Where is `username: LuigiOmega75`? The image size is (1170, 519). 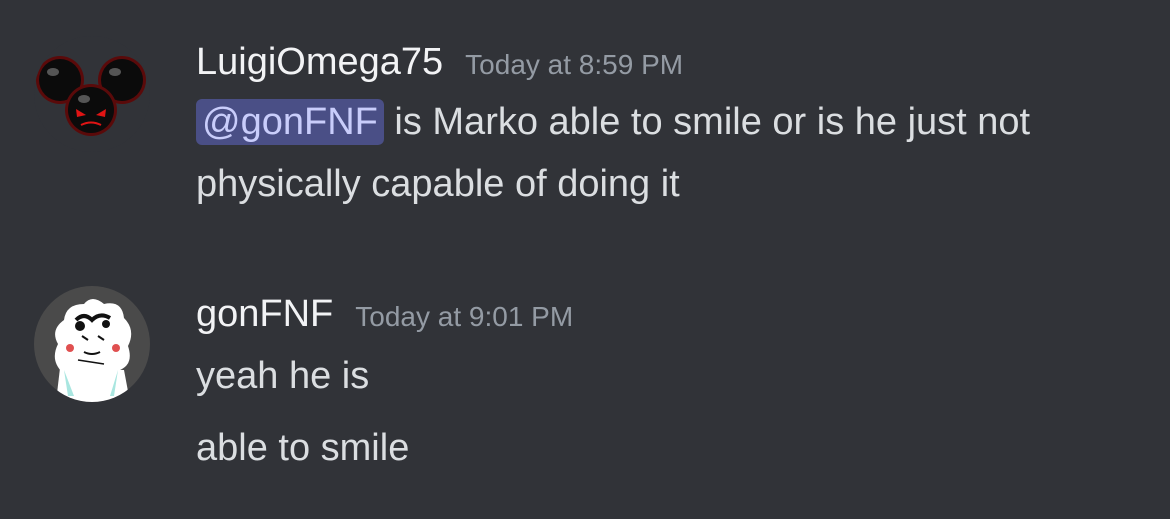 username: LuigiOmega75 is located at coordinates (319, 62).